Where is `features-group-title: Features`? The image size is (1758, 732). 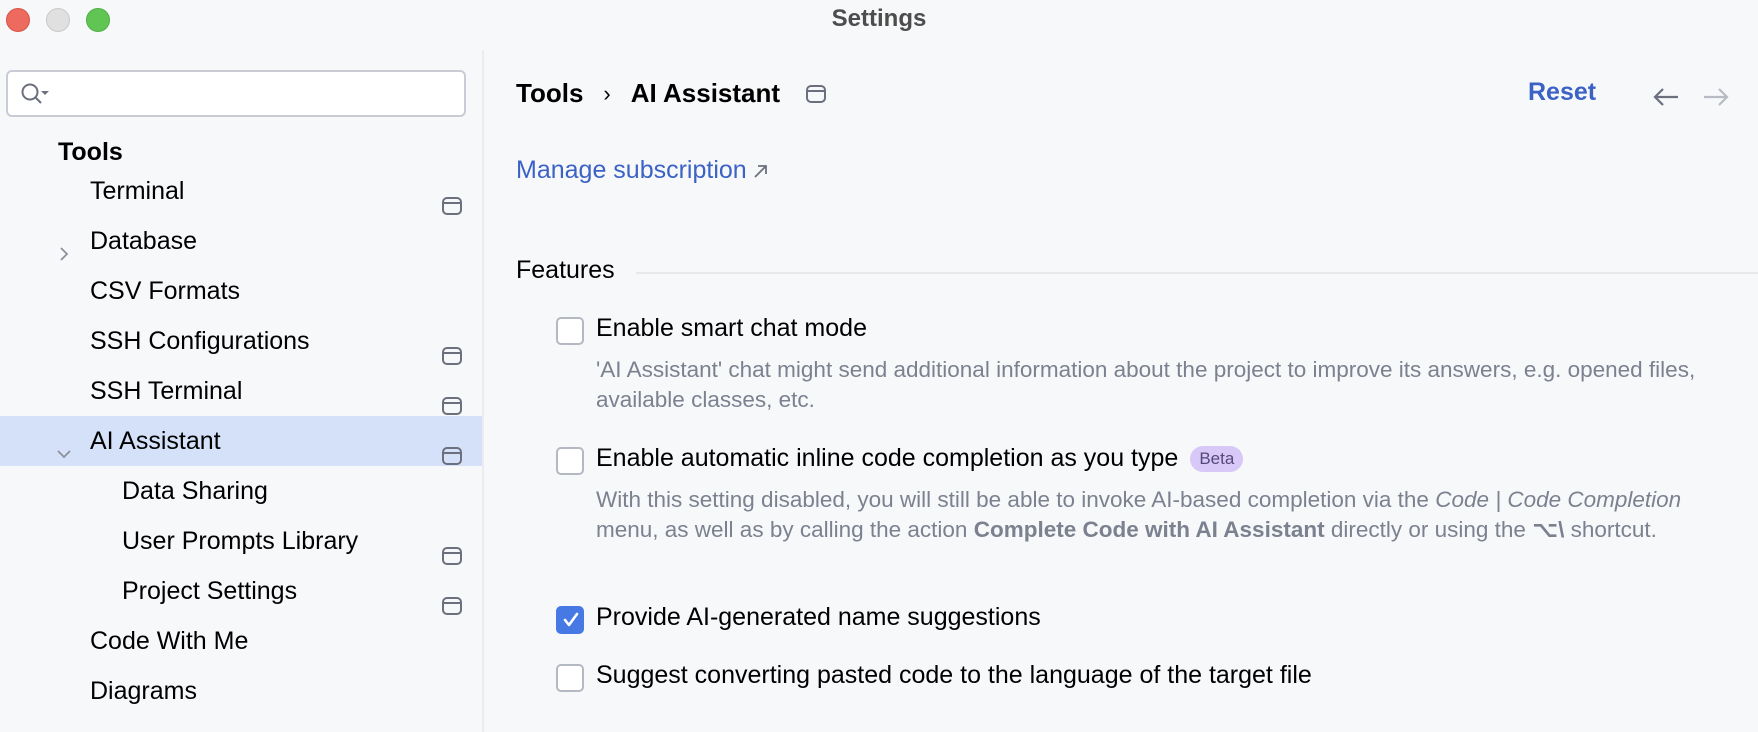
features-group-title: Features is located at coordinates (565, 270).